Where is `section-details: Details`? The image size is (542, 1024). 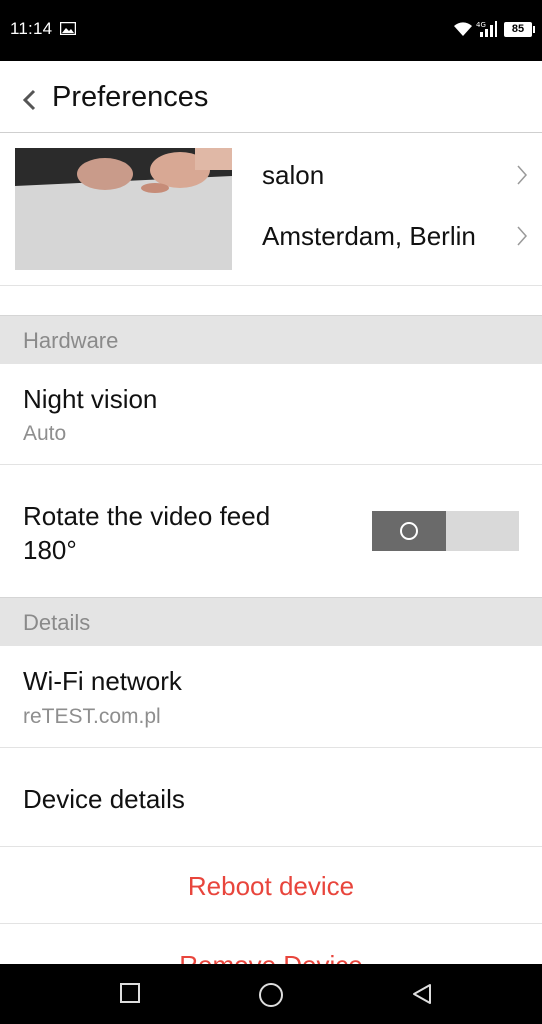 section-details: Details is located at coordinates (271, 622).